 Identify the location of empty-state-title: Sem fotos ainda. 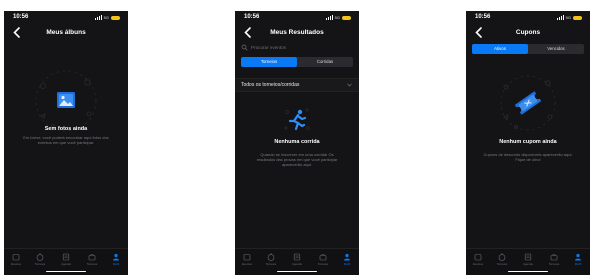
(66, 129).